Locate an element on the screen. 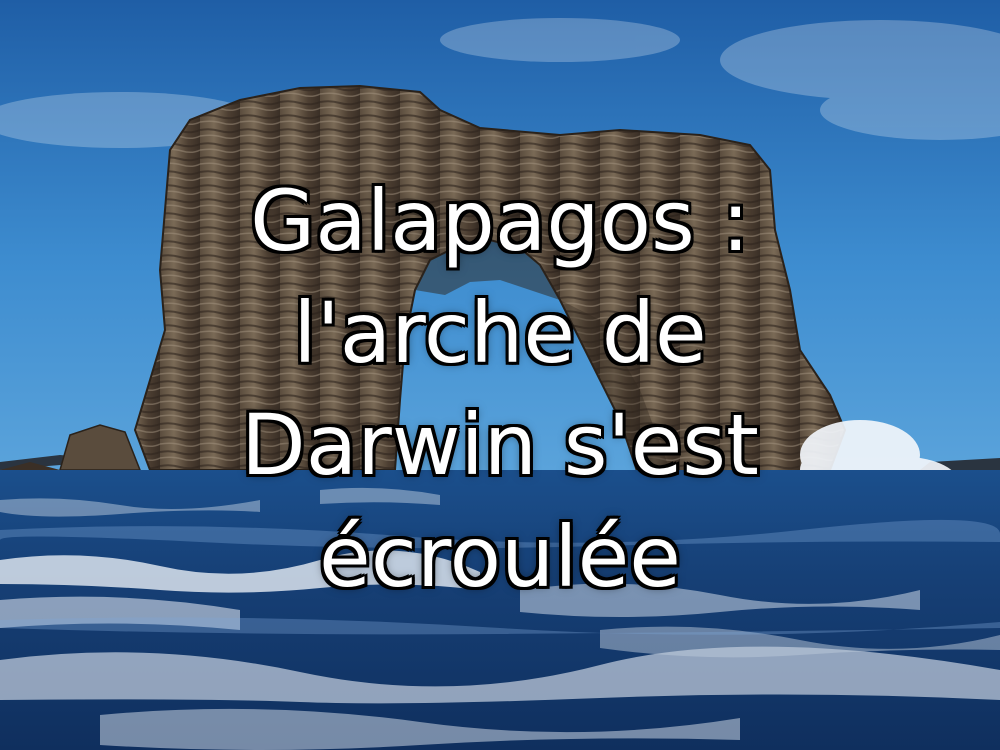  headline-line-2: l'arche de is located at coordinates (500, 333).